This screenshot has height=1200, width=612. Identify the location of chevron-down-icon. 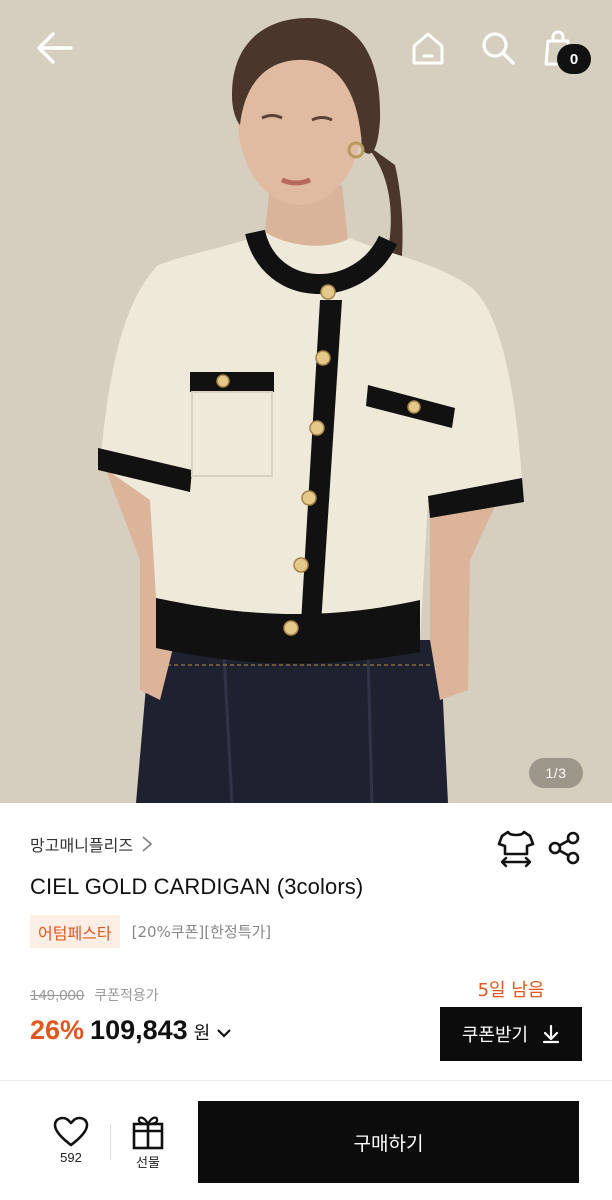
(224, 1033).